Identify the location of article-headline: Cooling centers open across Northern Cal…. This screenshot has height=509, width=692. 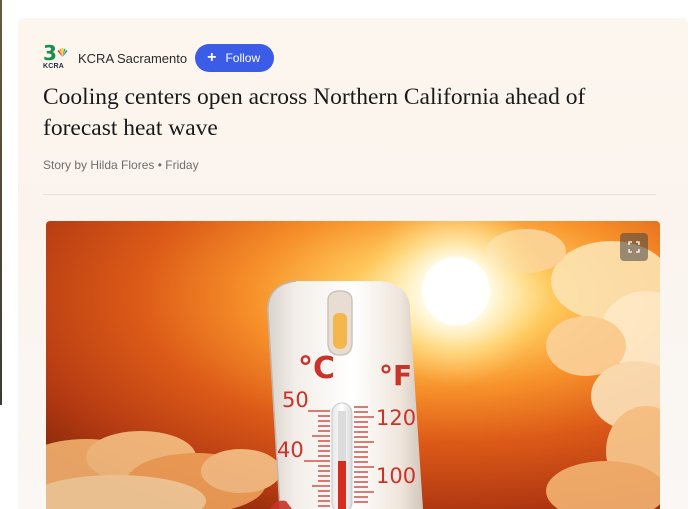
(314, 112).